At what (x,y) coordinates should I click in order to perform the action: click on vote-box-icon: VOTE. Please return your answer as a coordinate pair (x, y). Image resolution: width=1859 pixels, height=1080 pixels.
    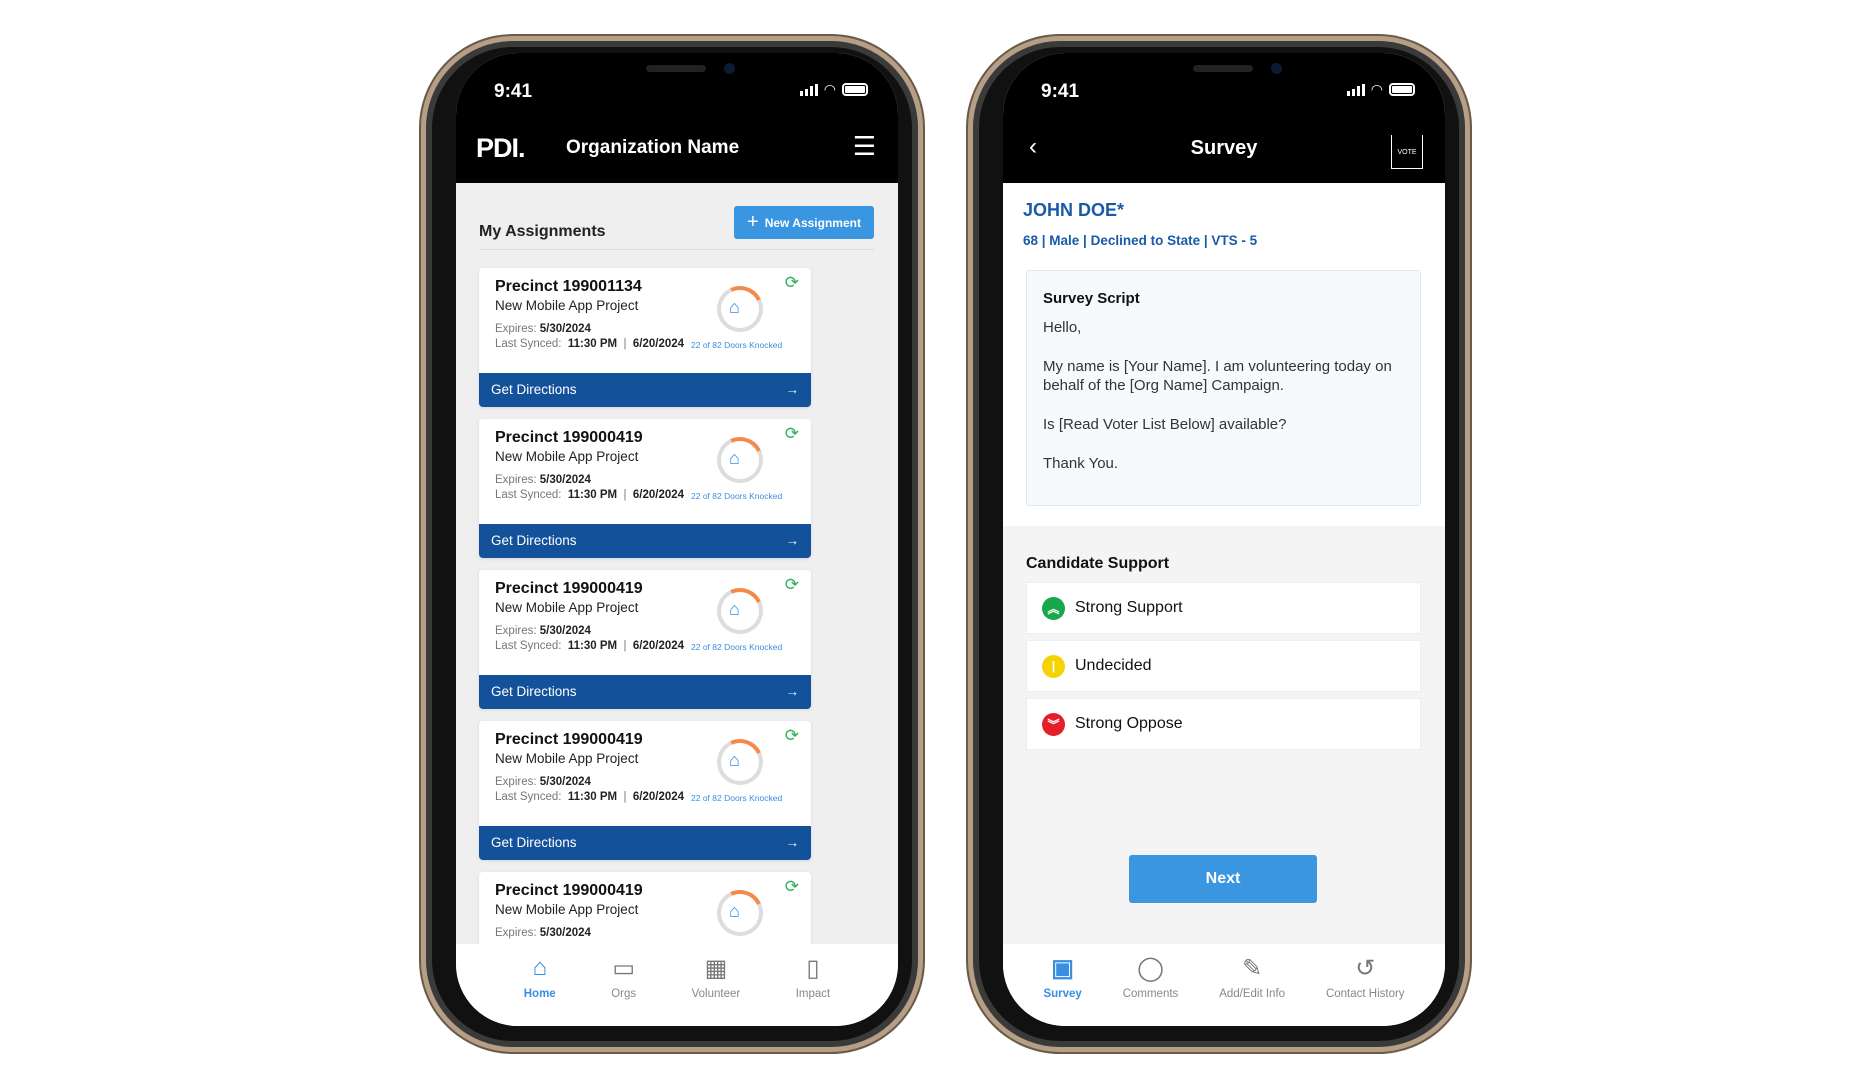
    Looking at the image, I should click on (1407, 152).